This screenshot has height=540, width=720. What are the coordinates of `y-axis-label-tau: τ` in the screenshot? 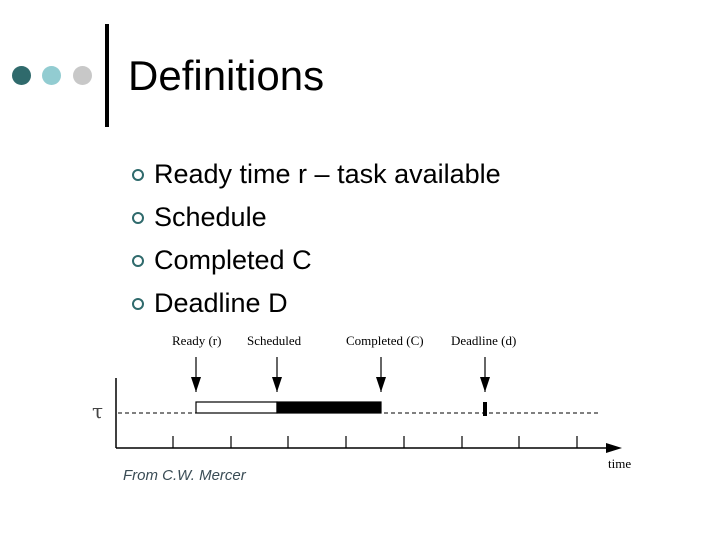 It's located at (97, 411).